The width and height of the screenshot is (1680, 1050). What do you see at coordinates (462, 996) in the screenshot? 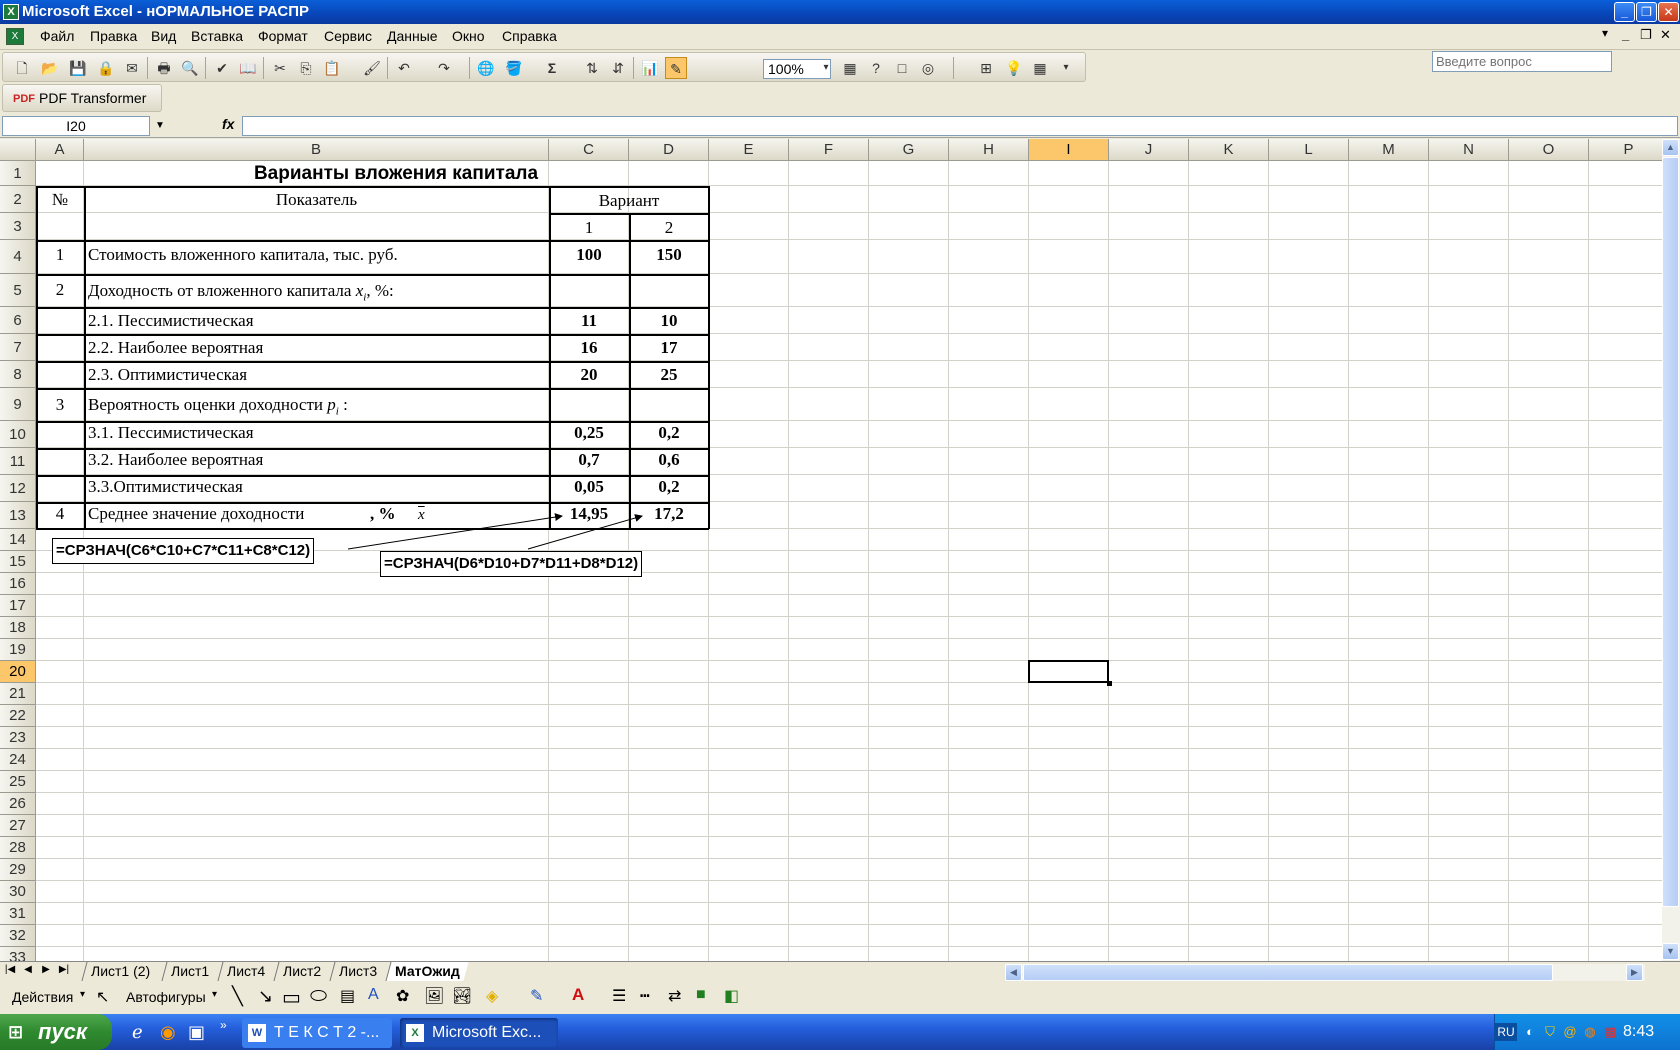
I see `picture-icon: 🏞` at bounding box center [462, 996].